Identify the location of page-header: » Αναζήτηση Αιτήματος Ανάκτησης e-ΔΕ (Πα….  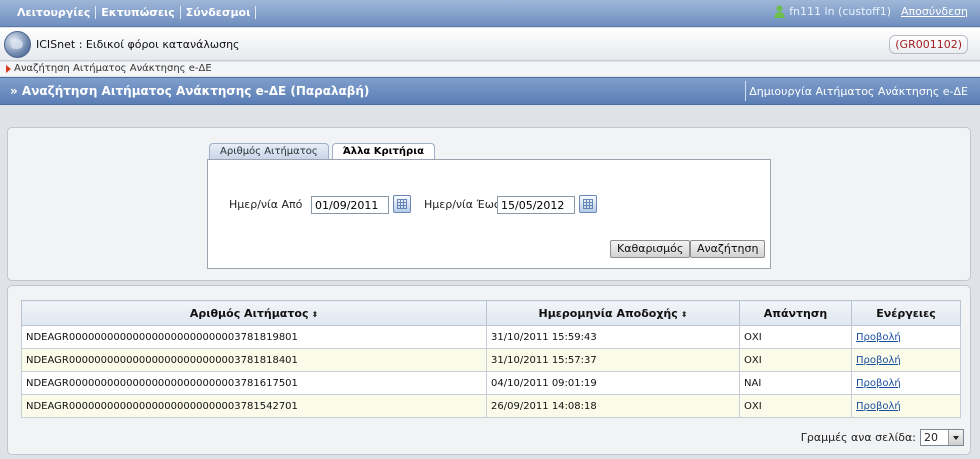
(490, 91).